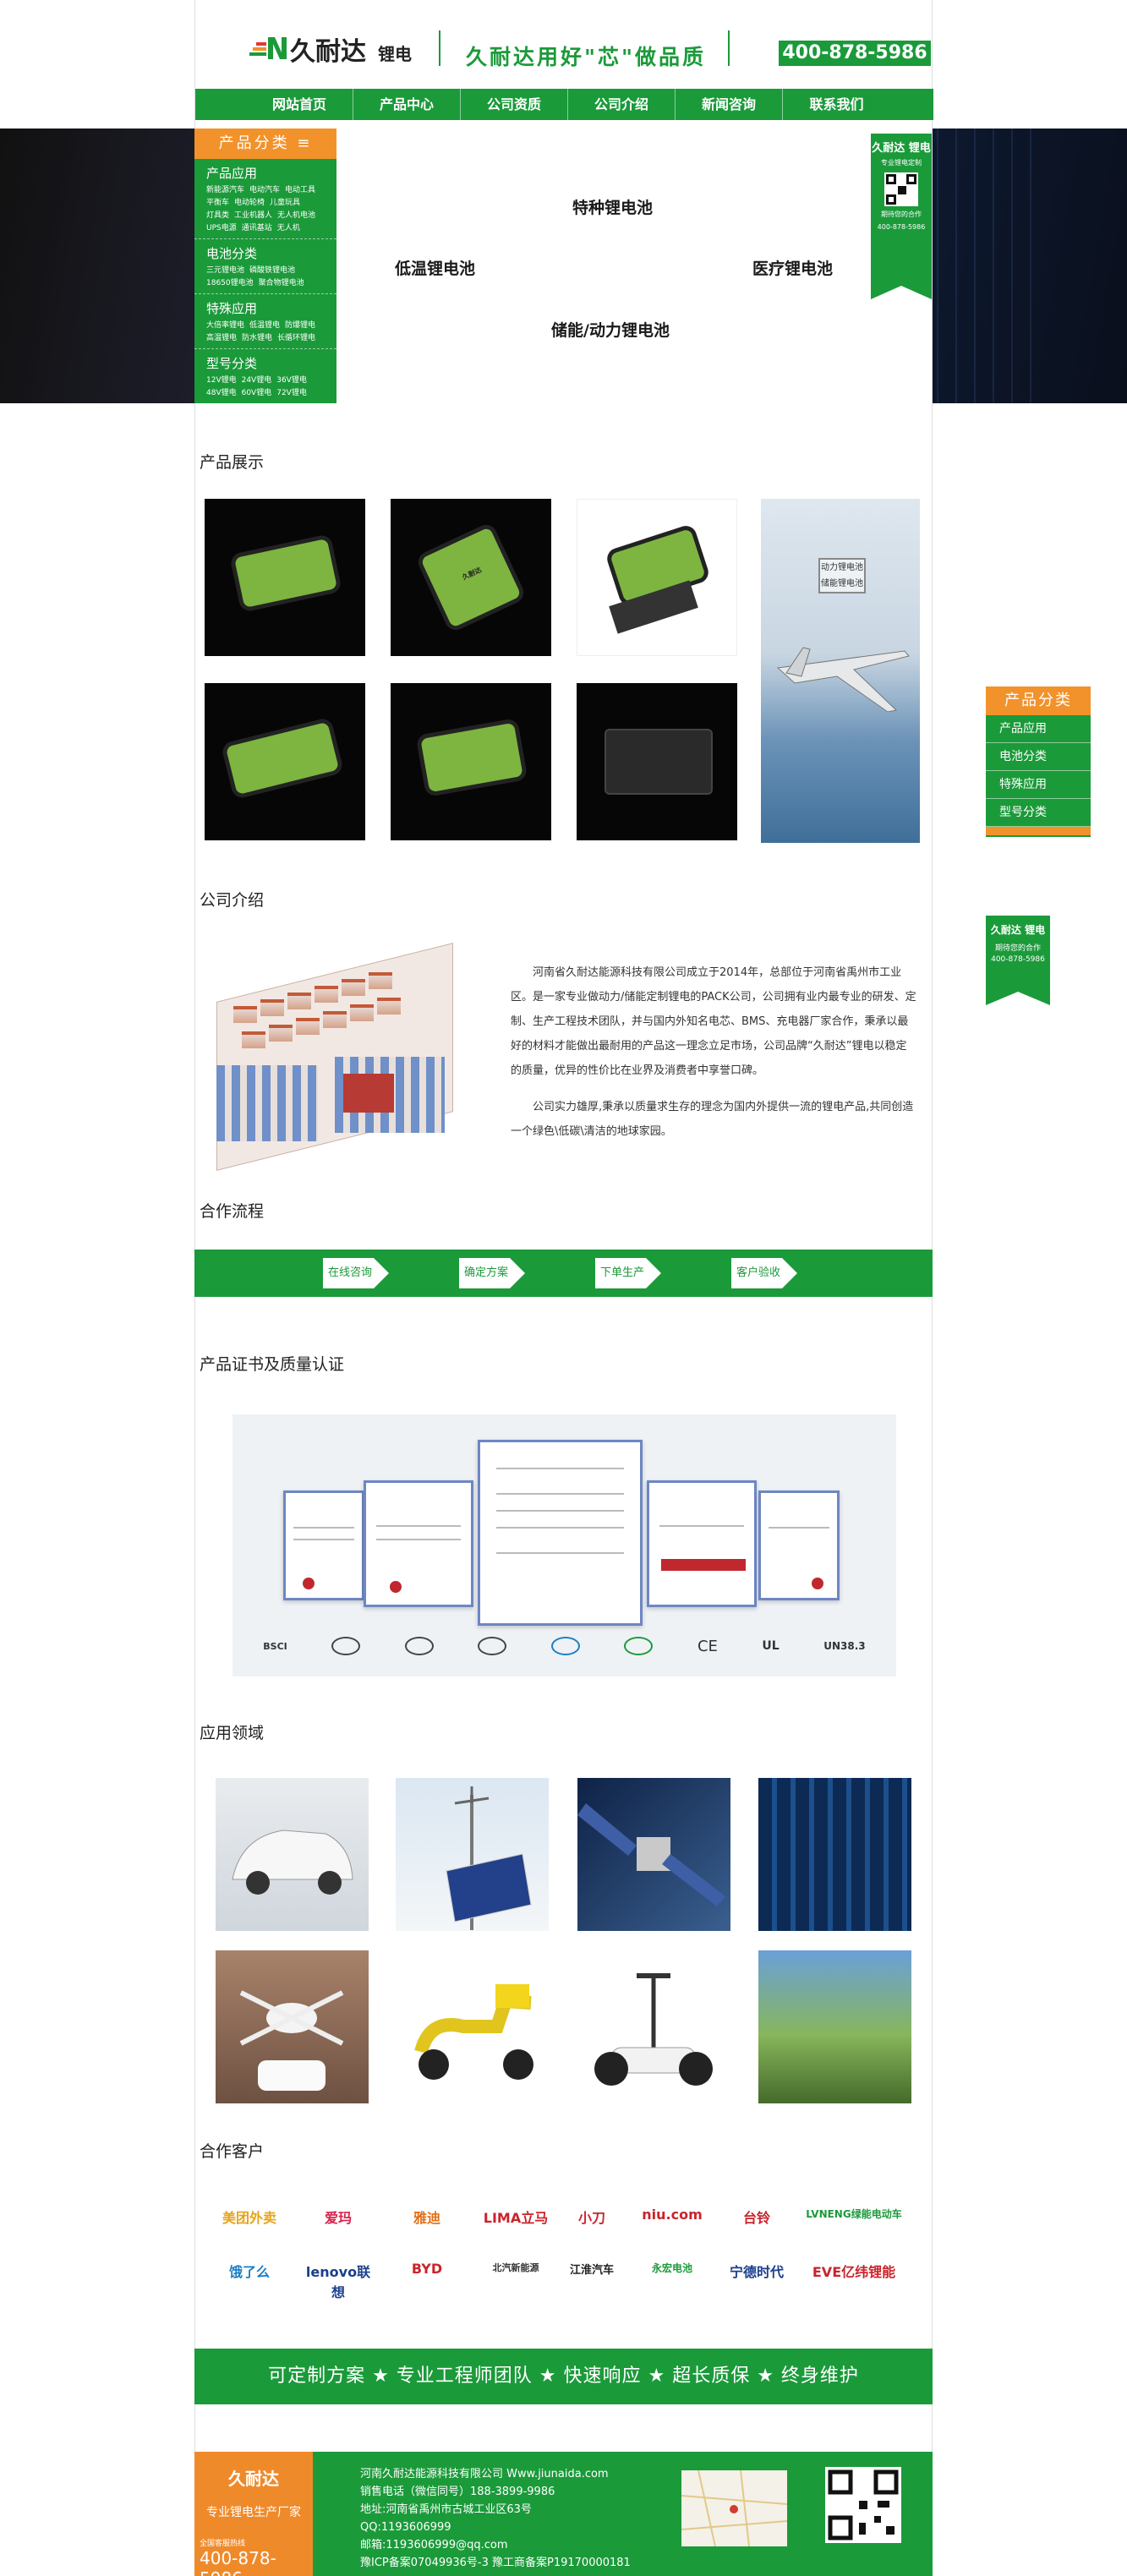 Image resolution: width=1127 pixels, height=2576 pixels. I want to click on floating-qr: 久耐达 锂电 期待您的合作 400-878-5986, so click(1018, 960).